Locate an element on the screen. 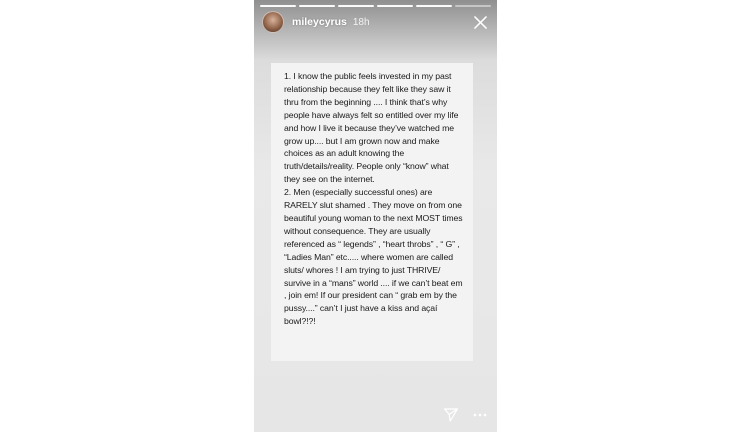 The image size is (750, 432). send-button is located at coordinates (451, 415).